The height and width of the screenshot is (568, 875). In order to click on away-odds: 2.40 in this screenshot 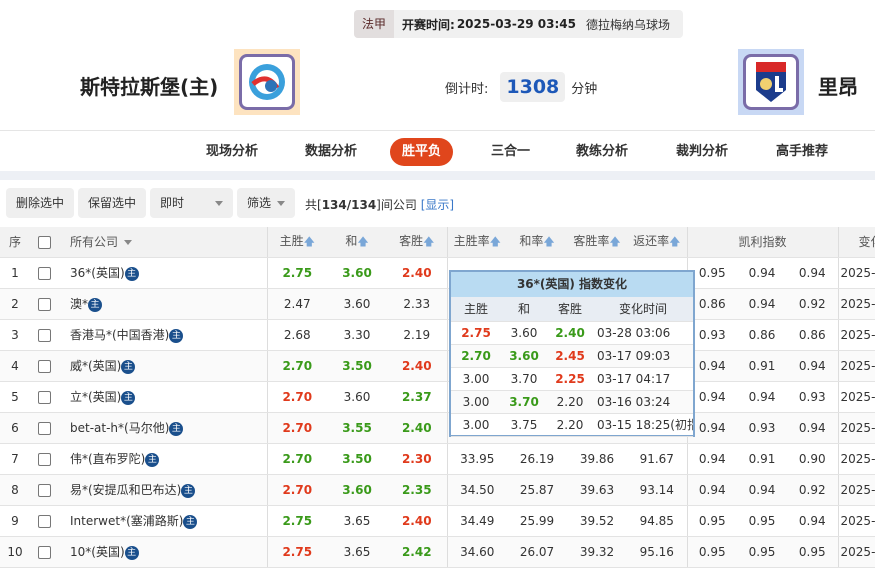, I will do `click(417, 428)`.